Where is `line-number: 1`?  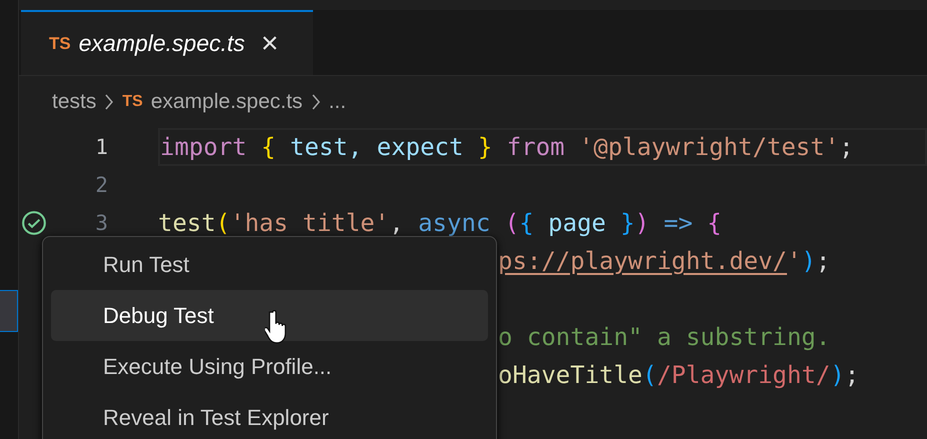 line-number: 1 is located at coordinates (101, 147).